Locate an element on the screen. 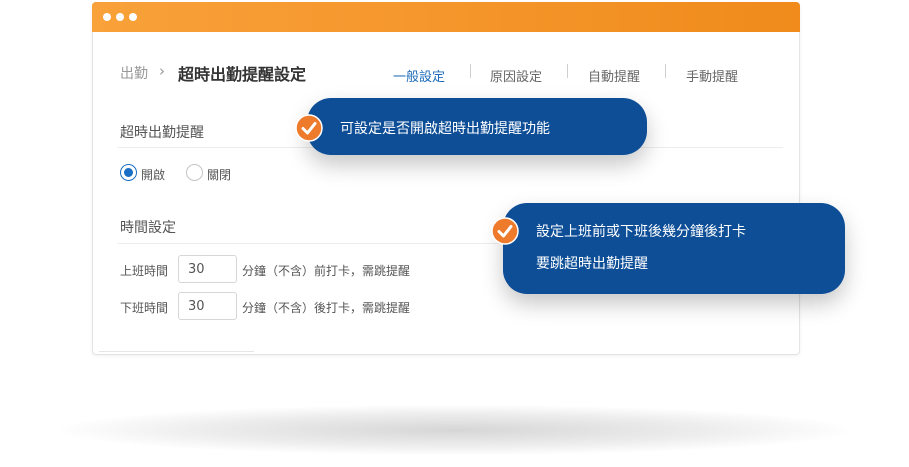  page-title: 超時出勤提醒設定 is located at coordinates (242, 74).